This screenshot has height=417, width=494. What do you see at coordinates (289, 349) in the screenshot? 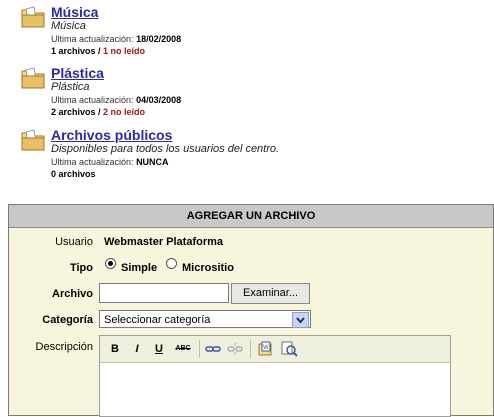
I see `preview-icon` at bounding box center [289, 349].